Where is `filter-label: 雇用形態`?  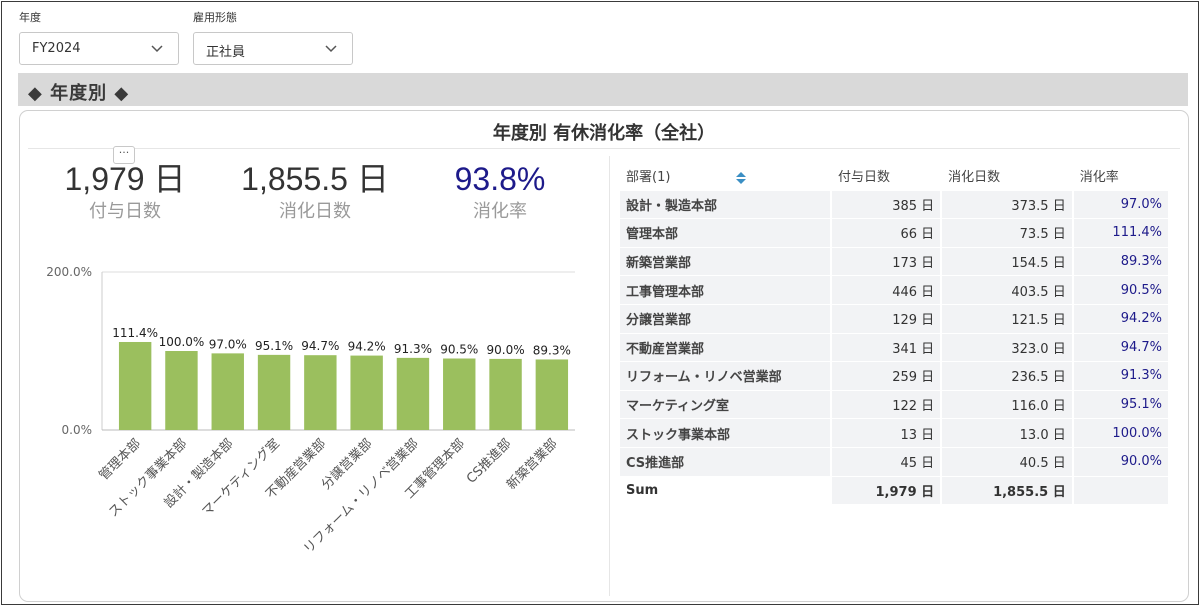
filter-label: 雇用形態 is located at coordinates (215, 17).